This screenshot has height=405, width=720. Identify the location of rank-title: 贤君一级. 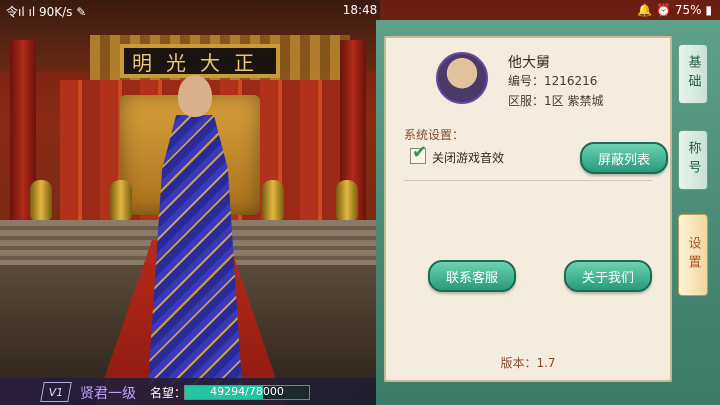
(108, 394).